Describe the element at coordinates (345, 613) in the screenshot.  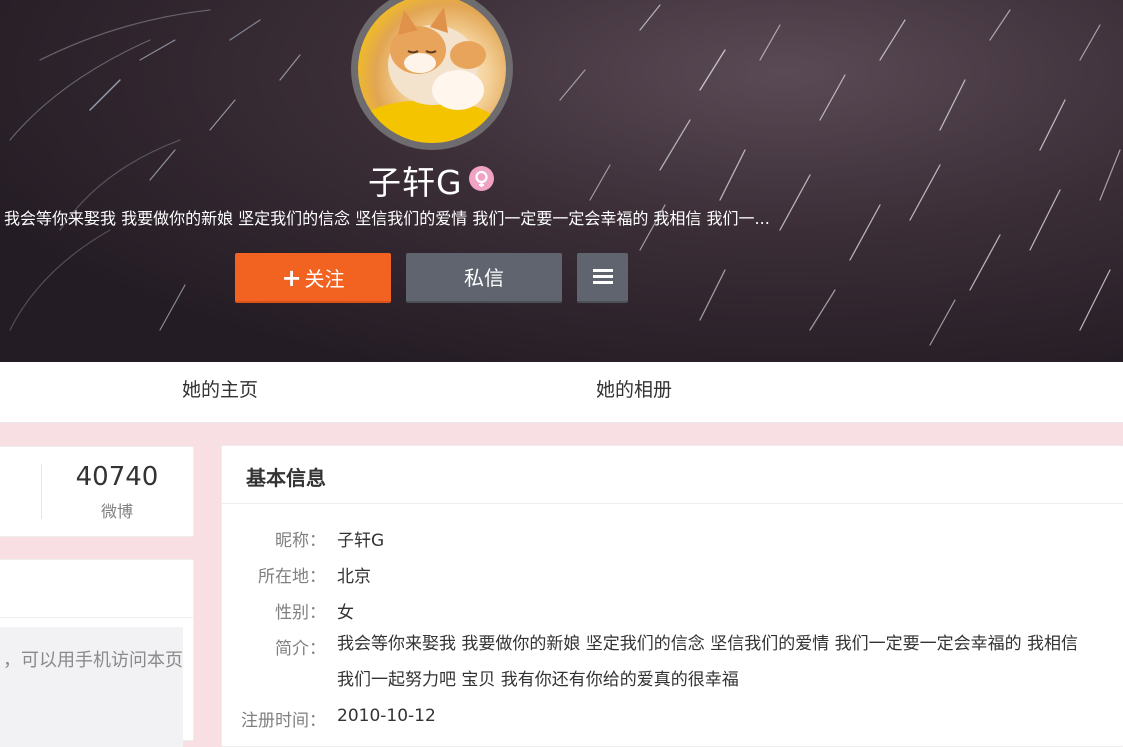
I see `info-value: 女` at that location.